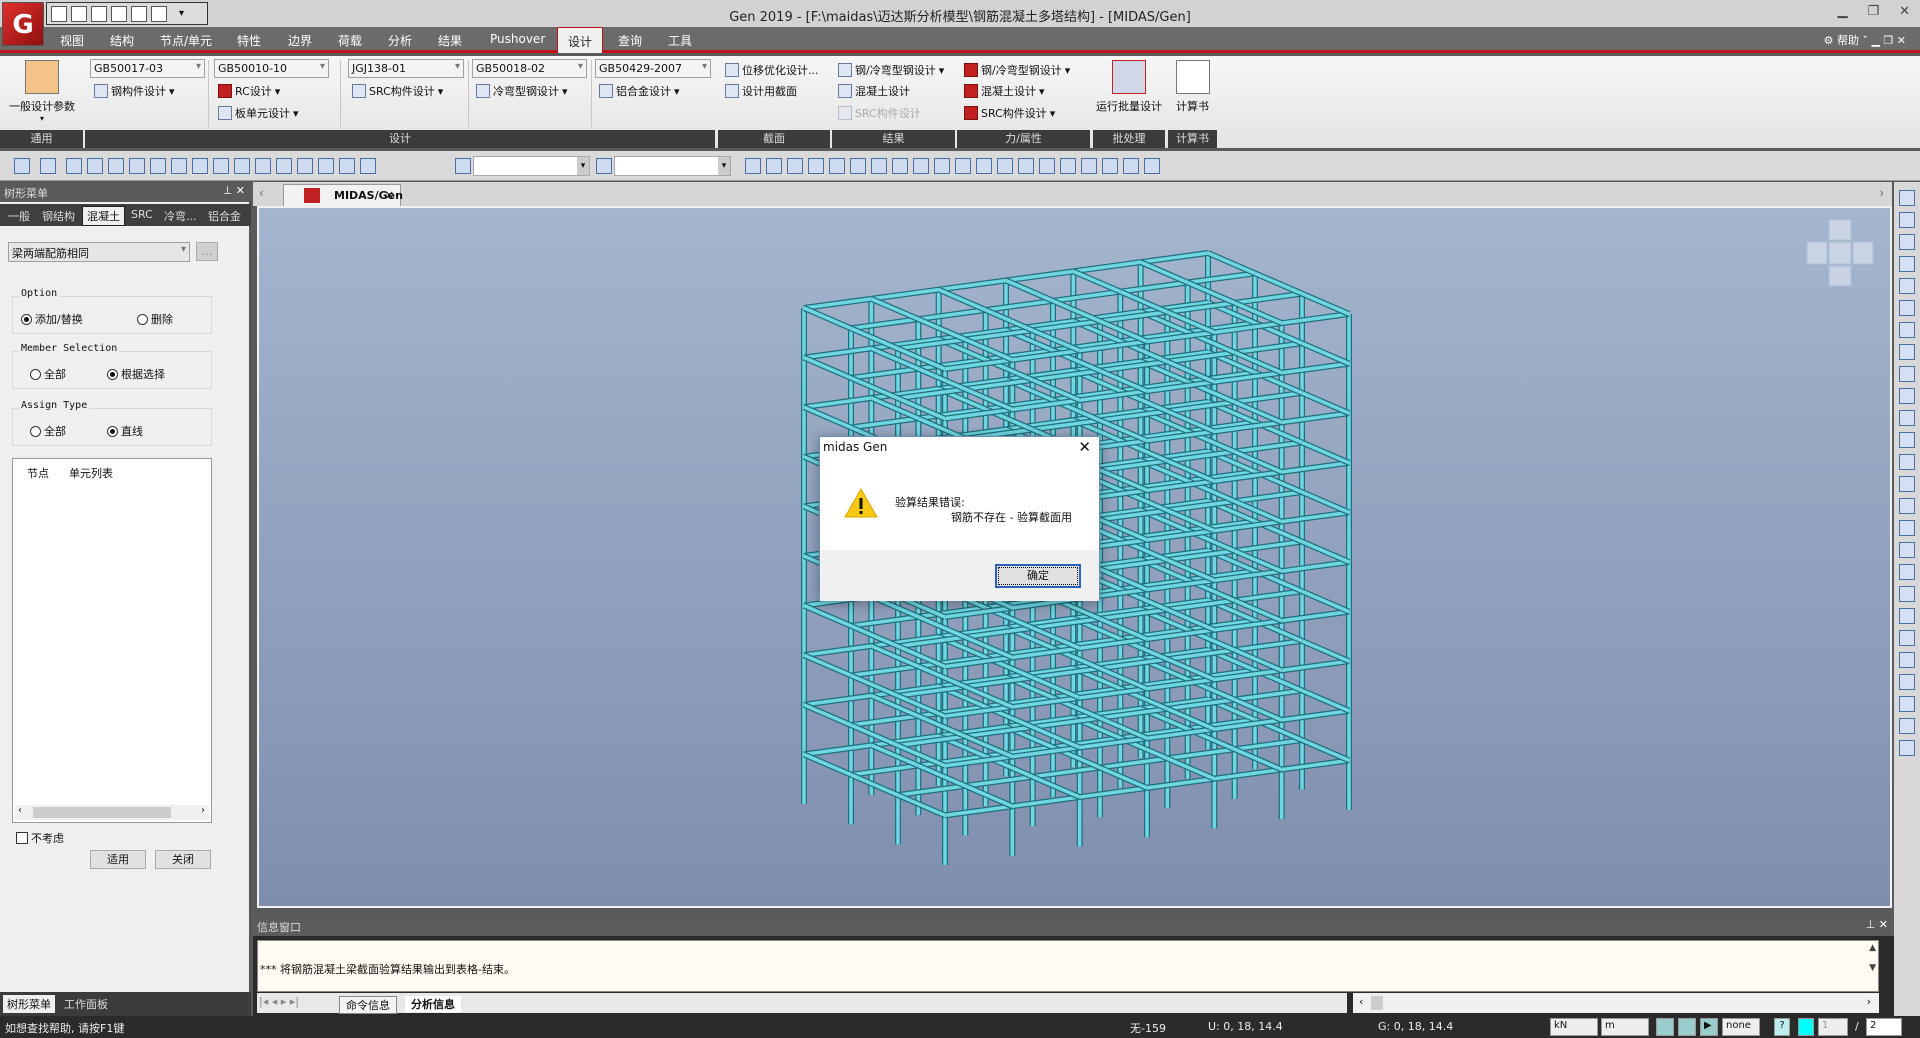 Image resolution: width=1920 pixels, height=1038 pixels. What do you see at coordinates (639, 91) in the screenshot?
I see `aluminum-design-button: 铝合金设计 ▾` at bounding box center [639, 91].